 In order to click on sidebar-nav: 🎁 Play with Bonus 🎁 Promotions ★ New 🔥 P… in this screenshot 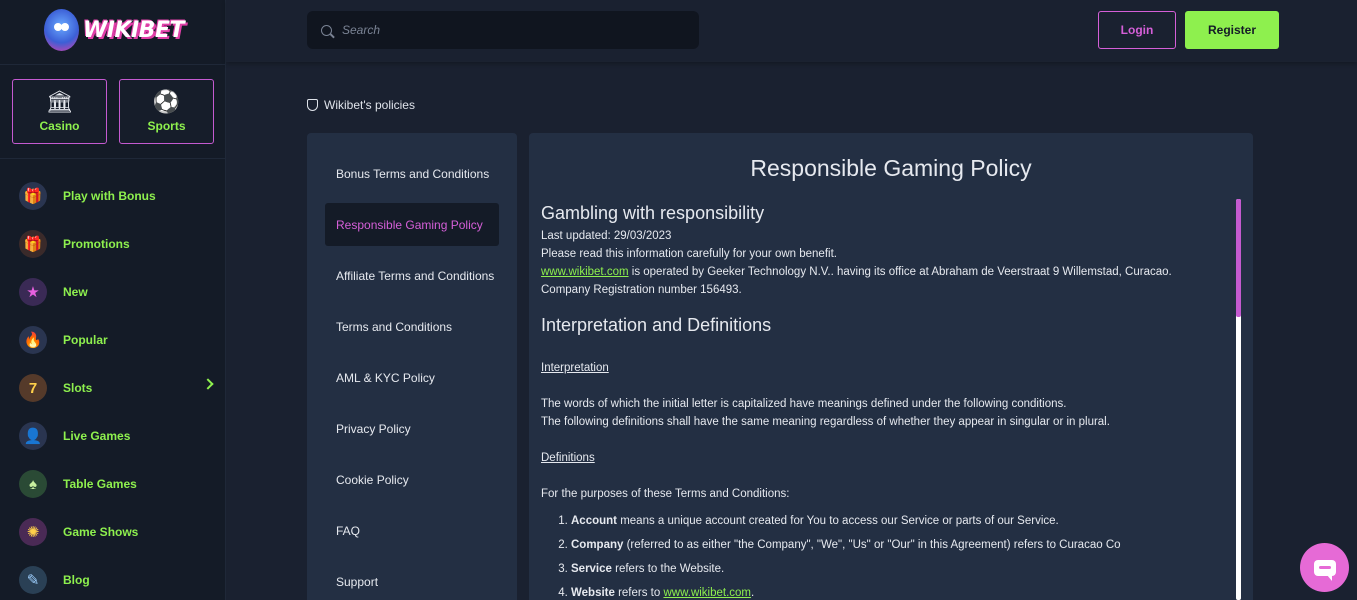, I will do `click(113, 386)`.